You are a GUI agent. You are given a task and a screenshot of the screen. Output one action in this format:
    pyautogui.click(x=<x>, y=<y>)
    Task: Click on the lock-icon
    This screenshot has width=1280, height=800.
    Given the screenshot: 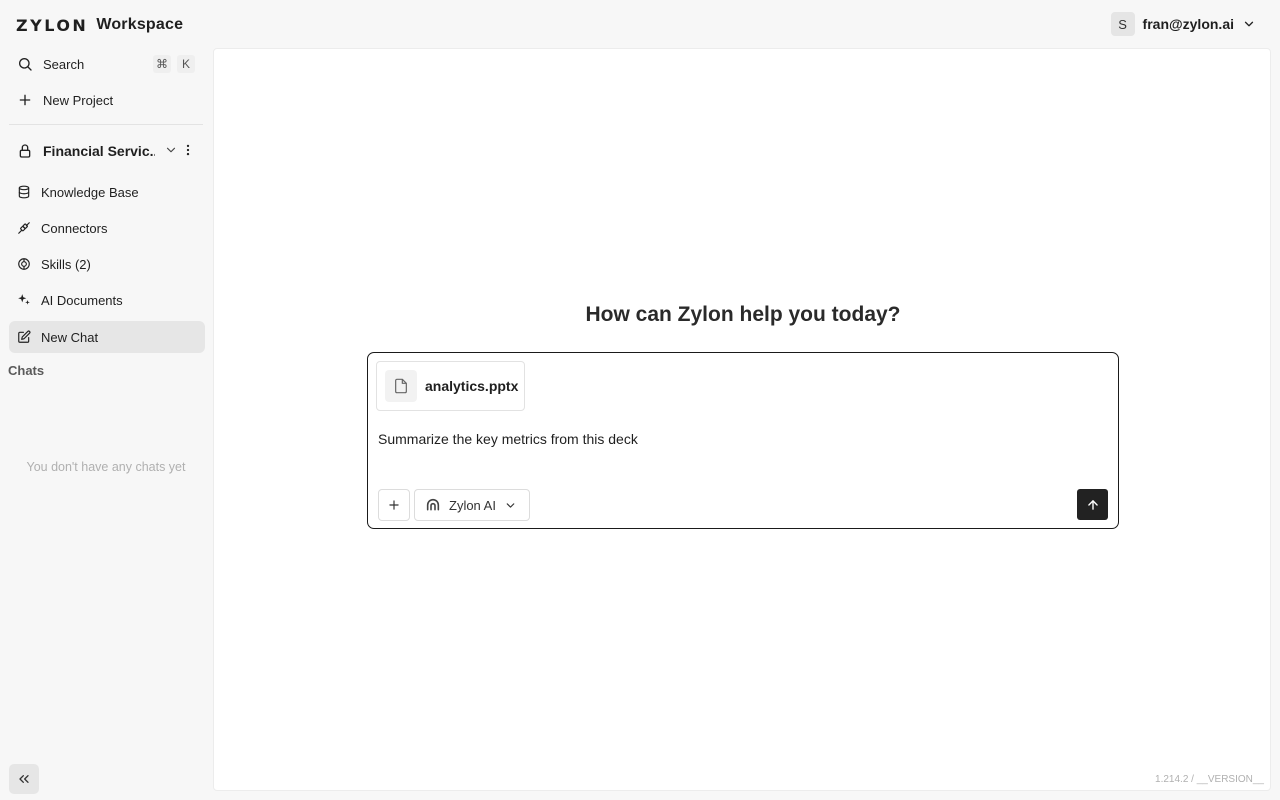 What is the action you would take?
    pyautogui.click(x=25, y=151)
    